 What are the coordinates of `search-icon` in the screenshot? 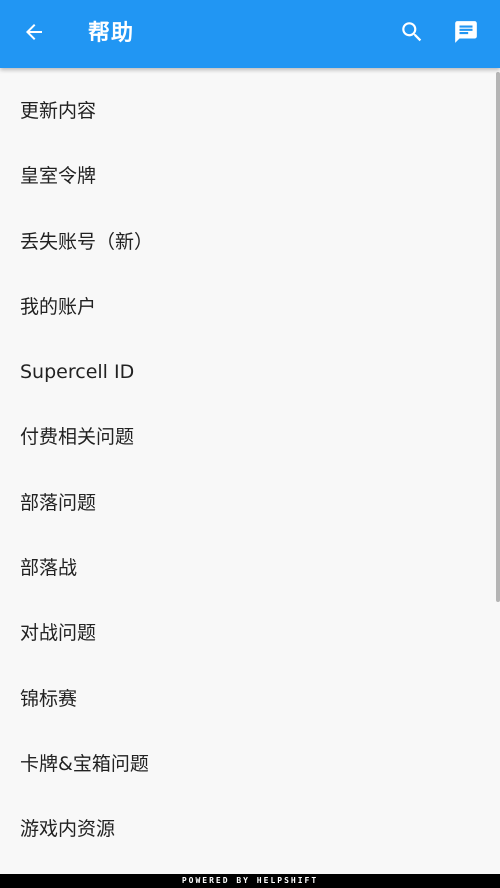 It's located at (412, 34).